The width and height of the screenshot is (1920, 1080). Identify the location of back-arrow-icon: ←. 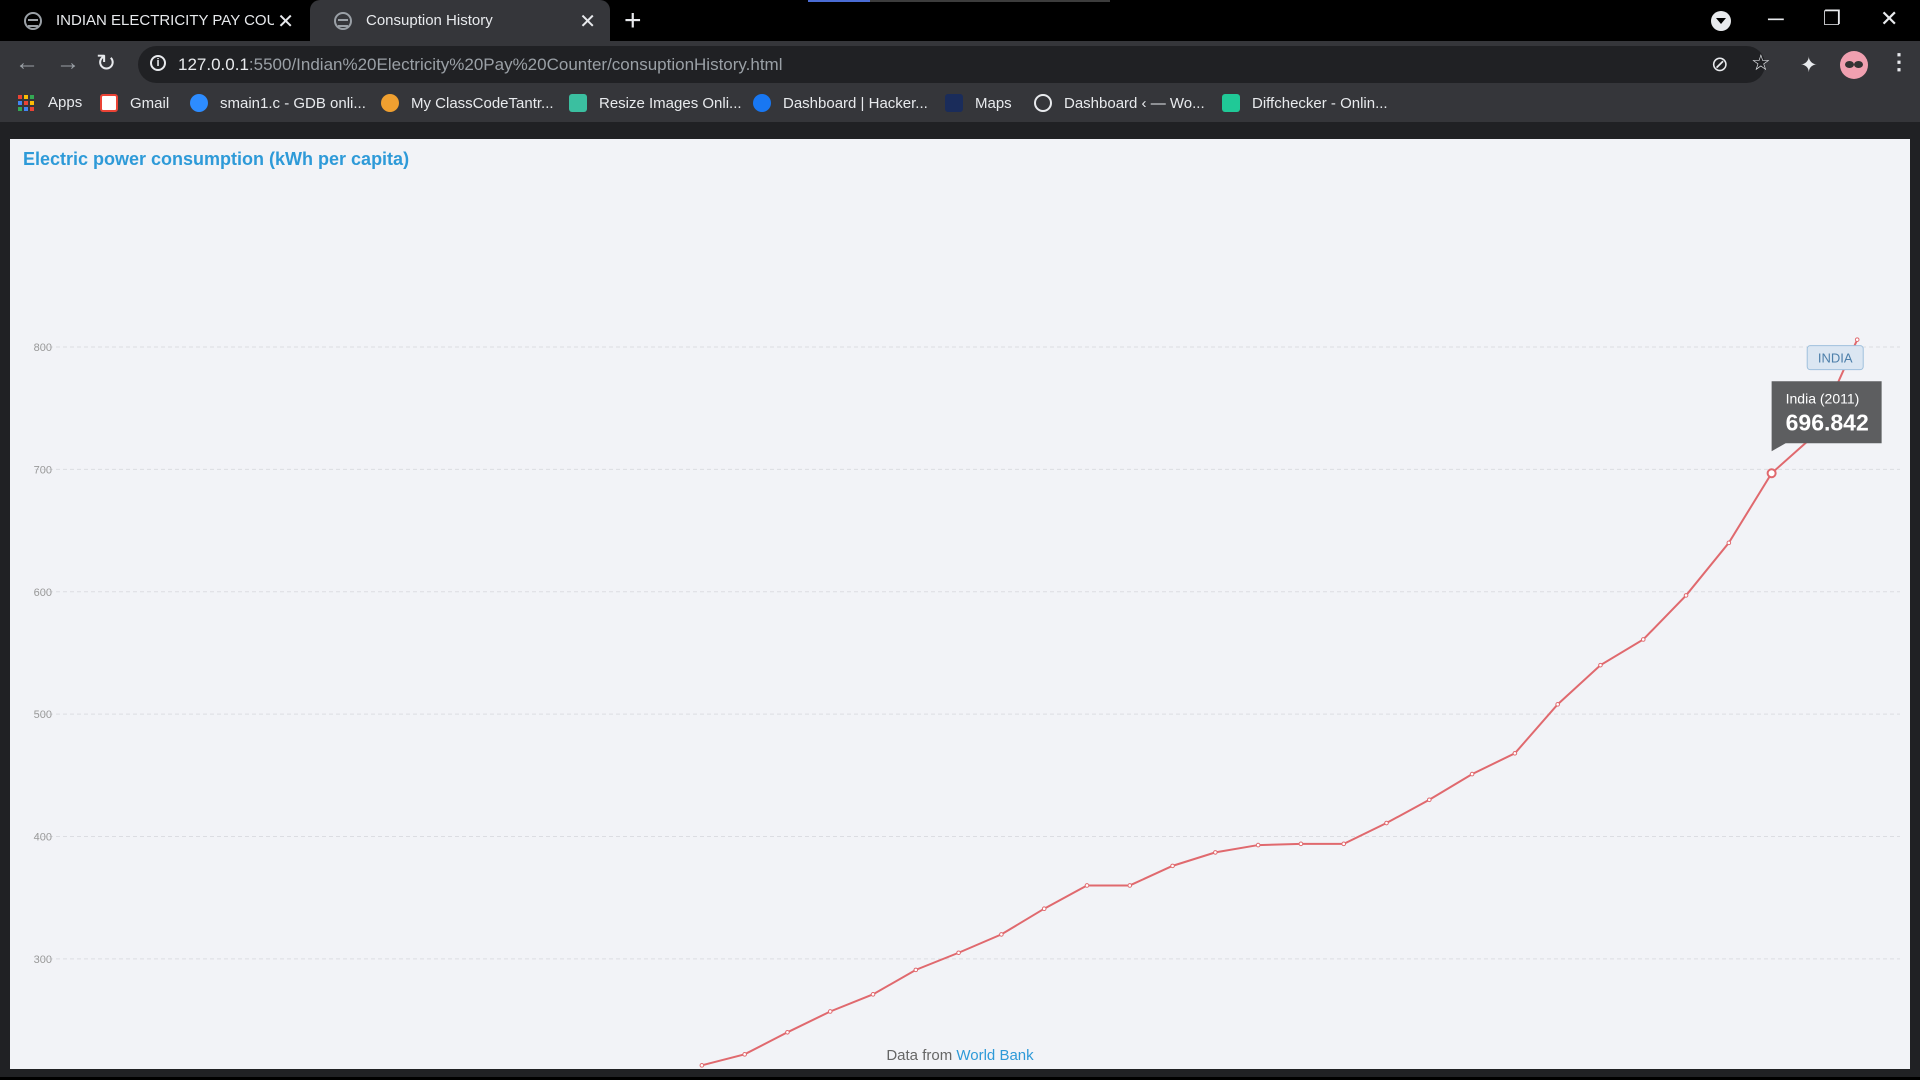
(27, 63).